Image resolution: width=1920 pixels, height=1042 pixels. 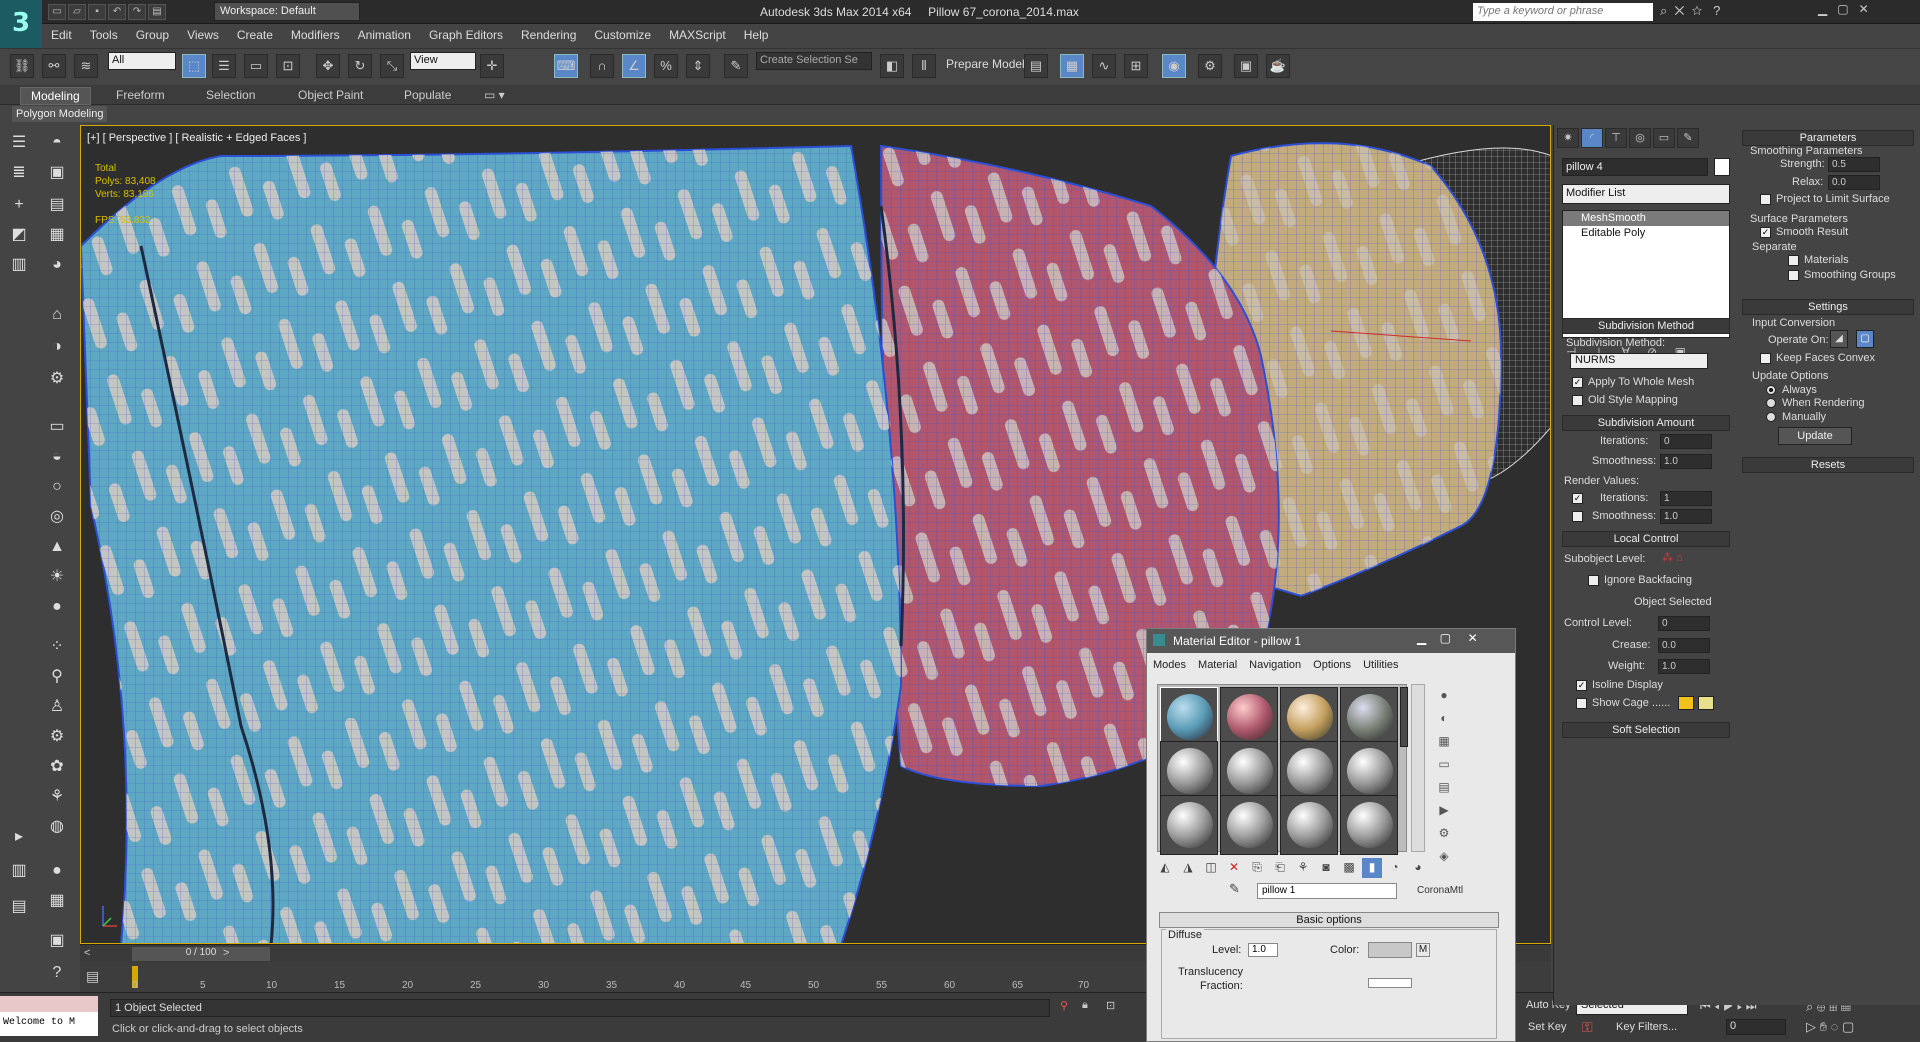 I want to click on diffuse-color-swatch, so click(x=1390, y=950).